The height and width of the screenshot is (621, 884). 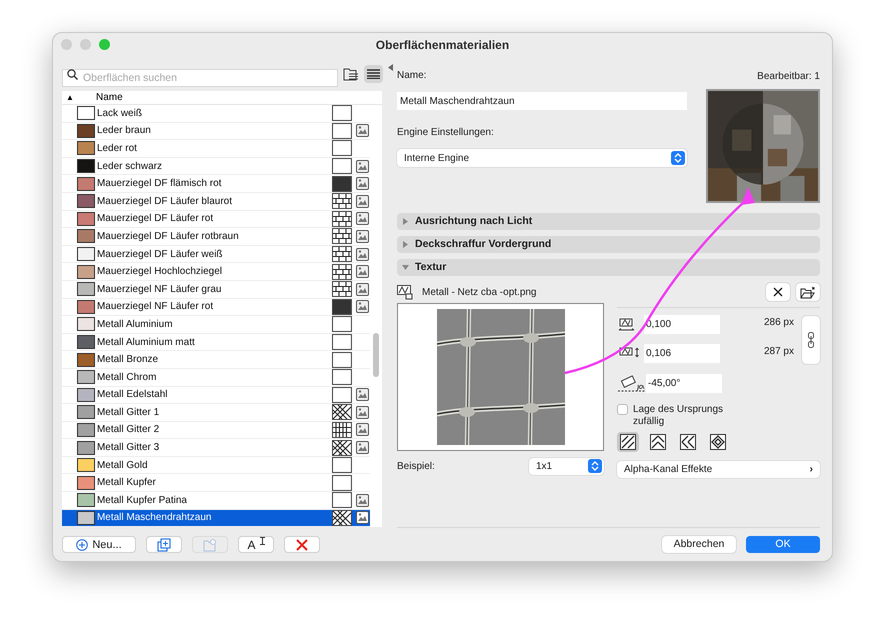 What do you see at coordinates (128, 413) in the screenshot?
I see `material-name: Metall Gitter 1` at bounding box center [128, 413].